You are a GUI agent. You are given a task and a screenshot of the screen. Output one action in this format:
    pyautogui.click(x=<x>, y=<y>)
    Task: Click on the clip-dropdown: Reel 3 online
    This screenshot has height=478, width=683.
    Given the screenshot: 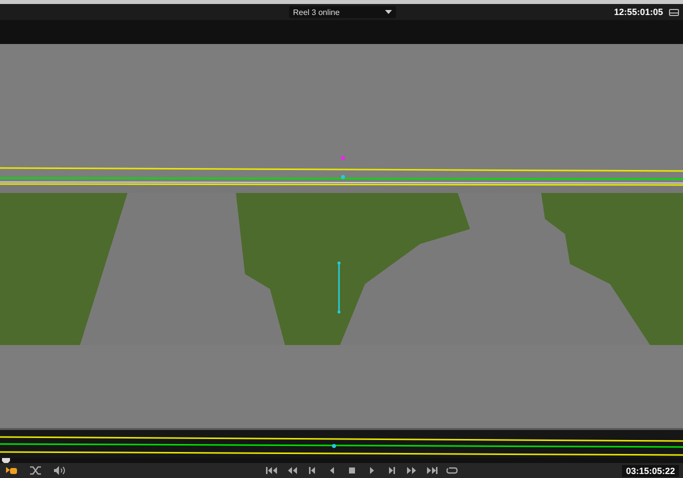 What is the action you would take?
    pyautogui.click(x=342, y=12)
    